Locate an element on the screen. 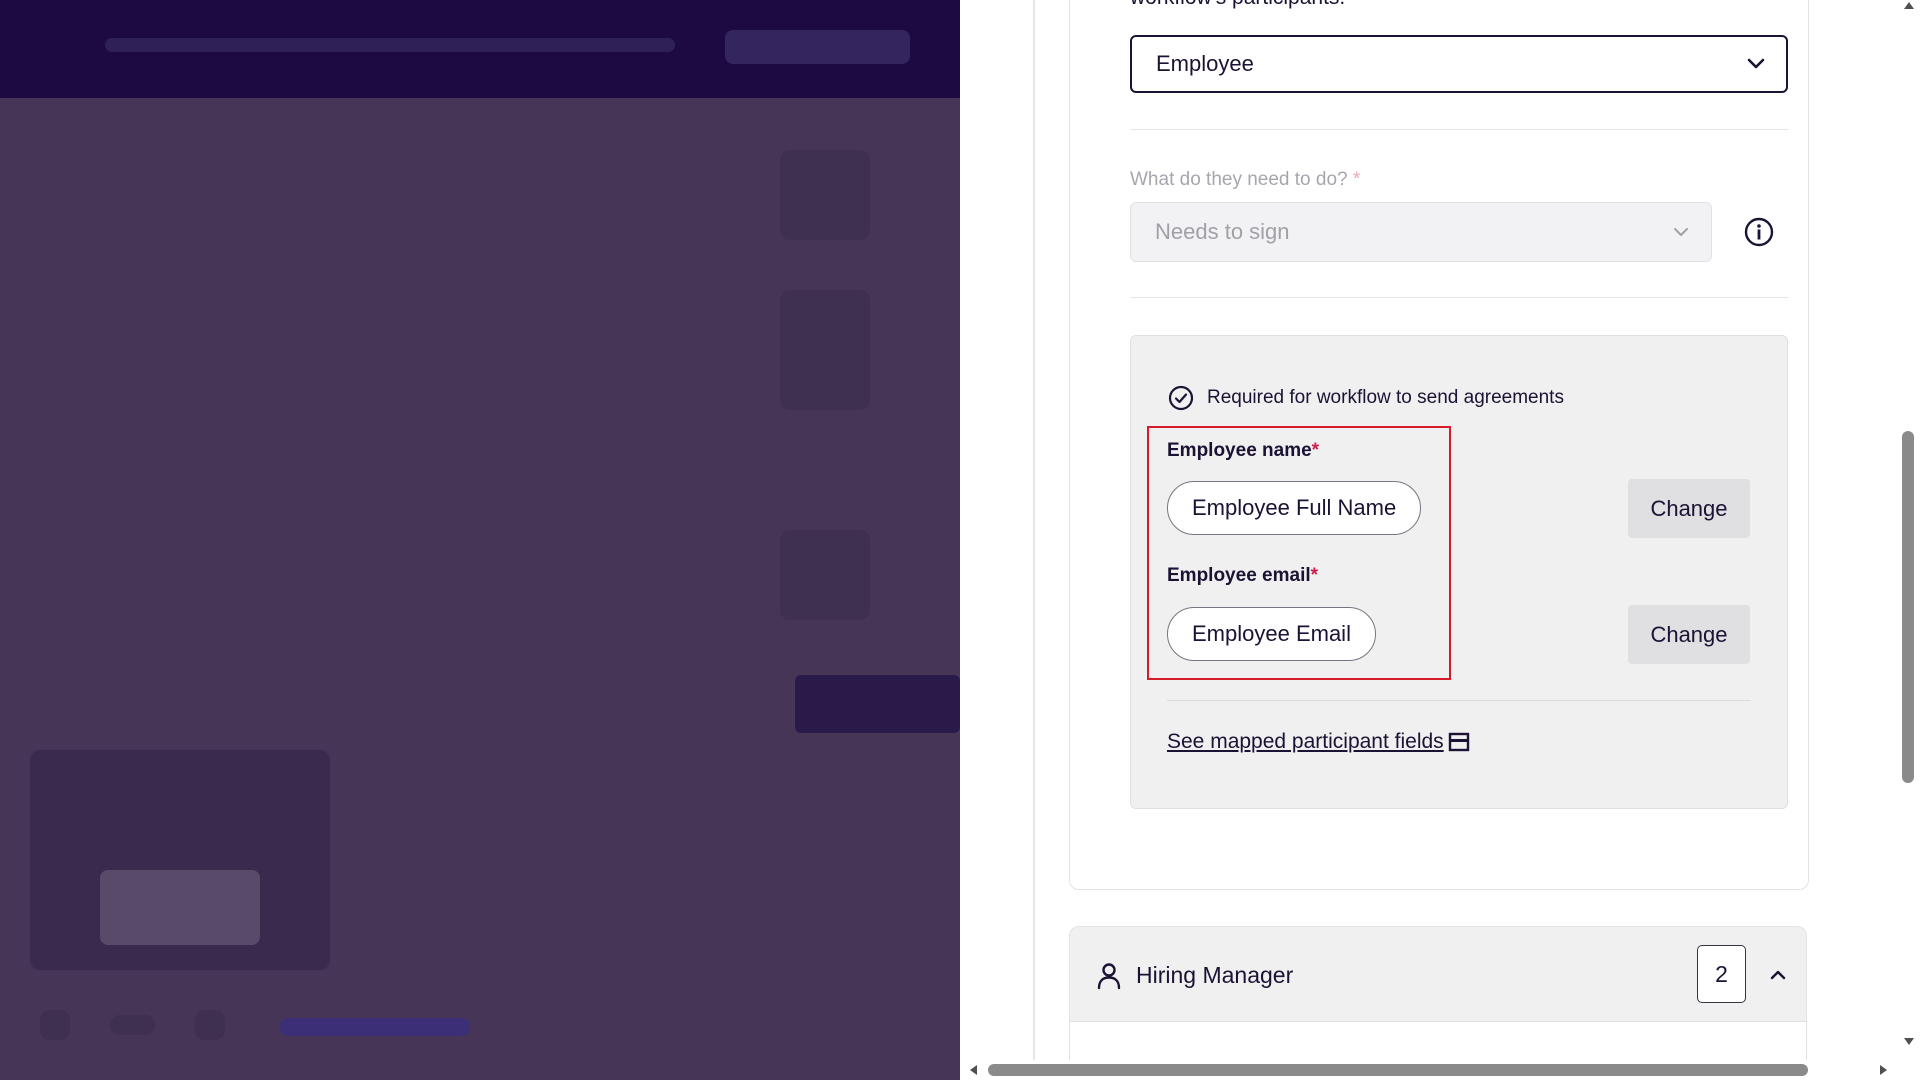 The height and width of the screenshot is (1080, 1920). section-order-badge: 2 is located at coordinates (1721, 974).